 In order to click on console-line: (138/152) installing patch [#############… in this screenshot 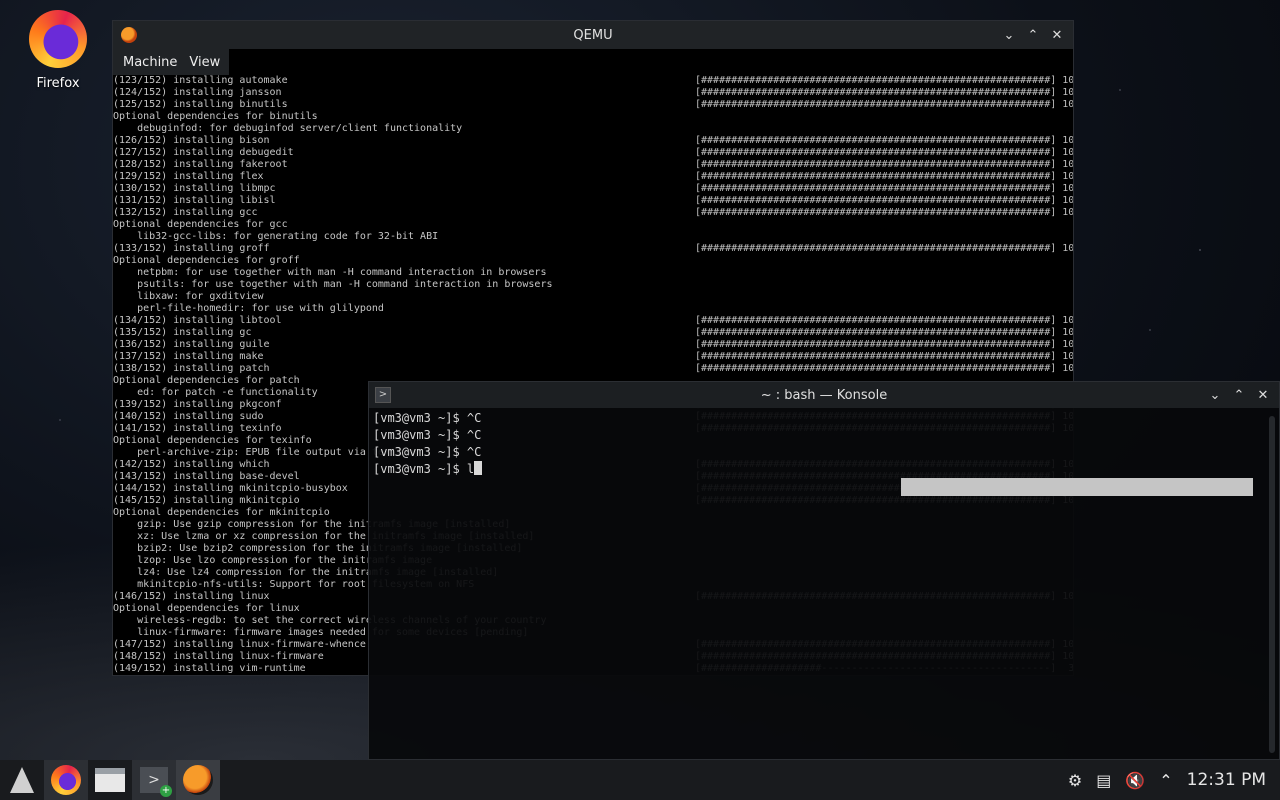, I will do `click(593, 369)`.